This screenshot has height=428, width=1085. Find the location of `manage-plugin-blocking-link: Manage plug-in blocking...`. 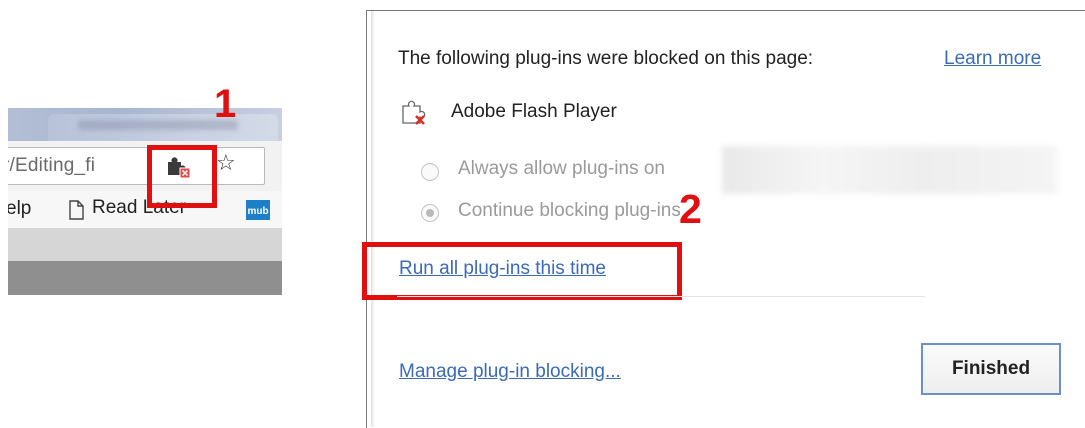

manage-plugin-blocking-link: Manage plug-in blocking... is located at coordinates (510, 372).